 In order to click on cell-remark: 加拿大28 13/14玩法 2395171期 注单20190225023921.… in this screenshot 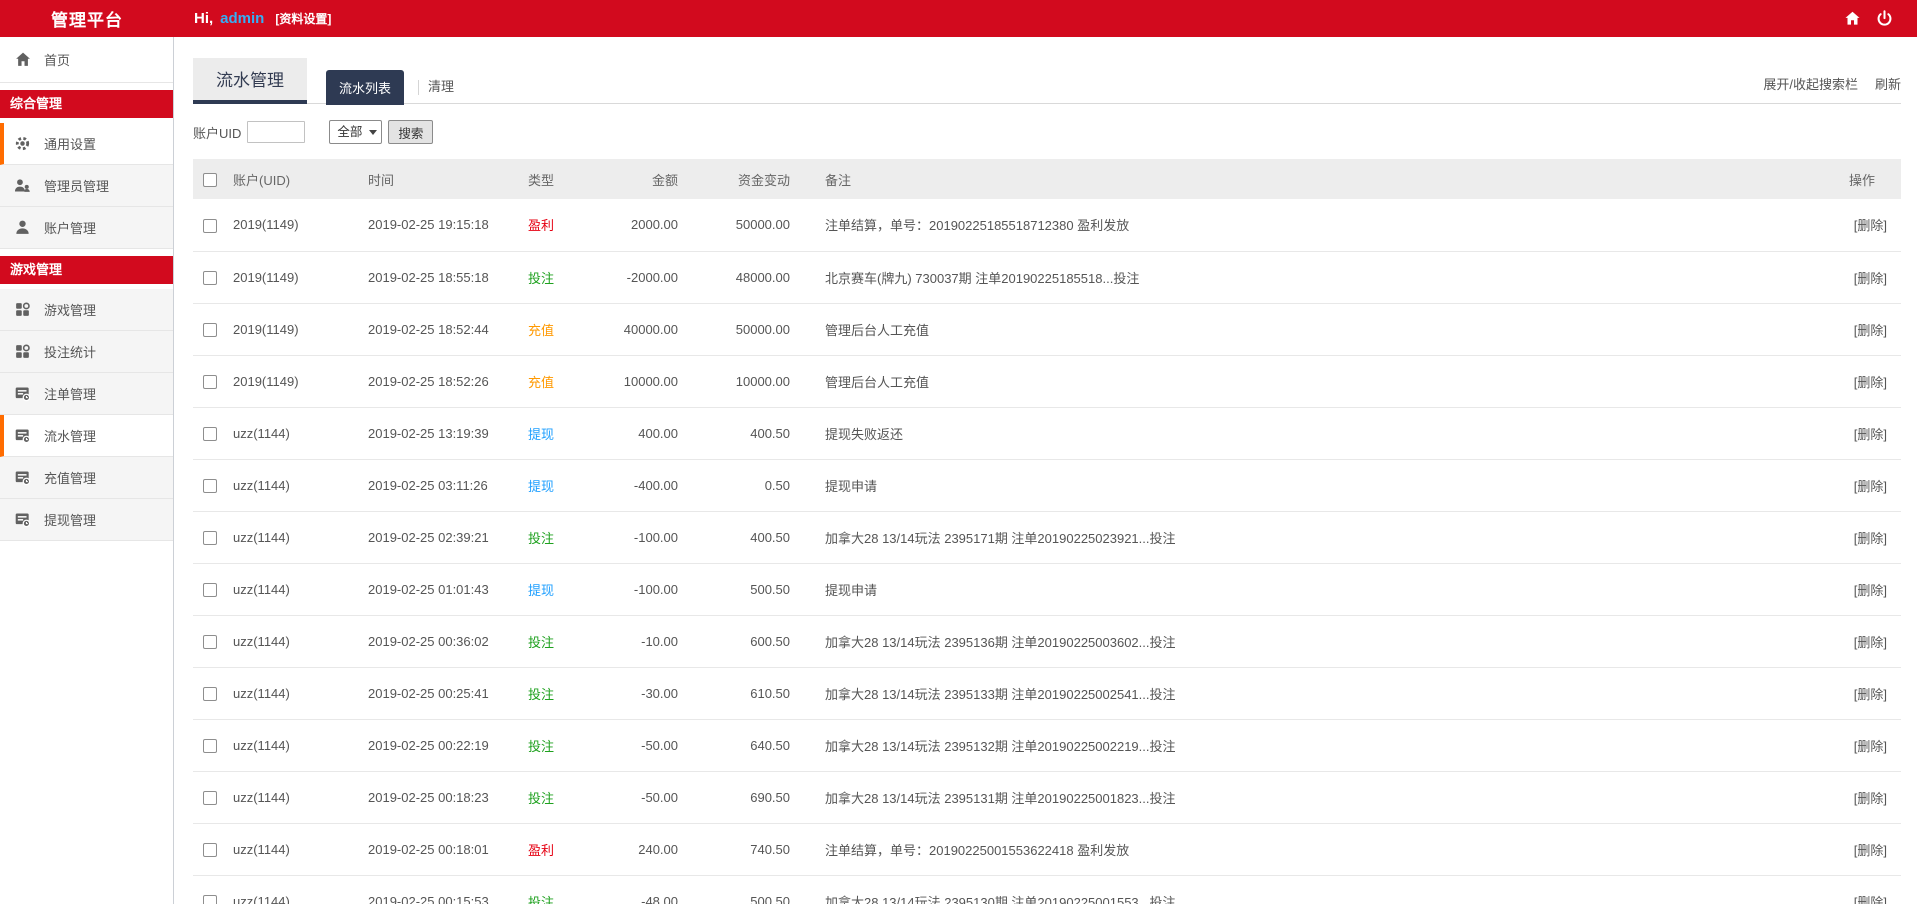, I will do `click(1290, 537)`.